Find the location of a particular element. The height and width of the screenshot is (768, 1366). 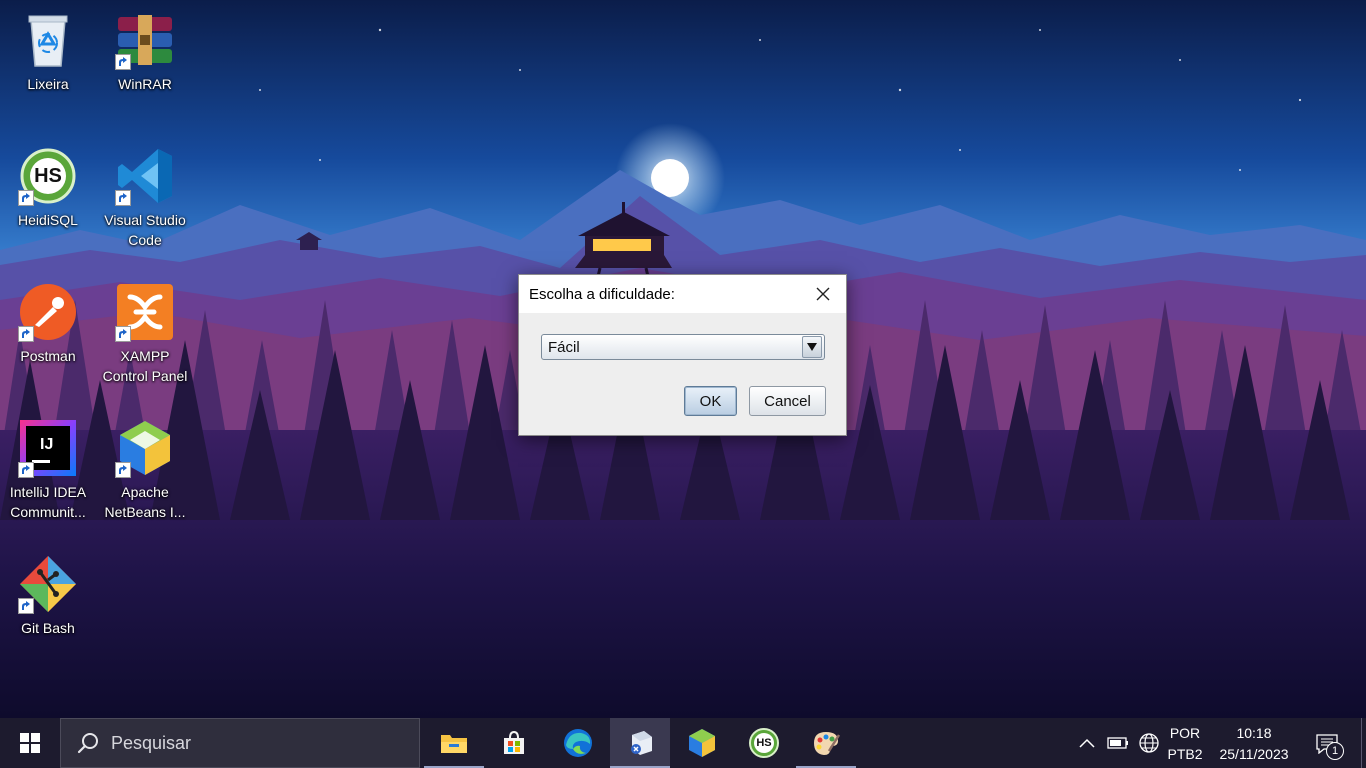

heidisql-icon: HS is located at coordinates (48, 176).